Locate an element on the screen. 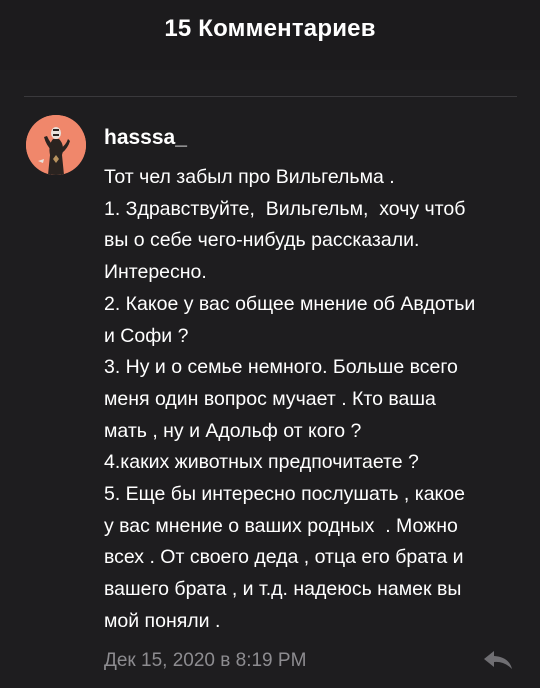 The width and height of the screenshot is (540, 688). avatar-image is located at coordinates (56, 145).